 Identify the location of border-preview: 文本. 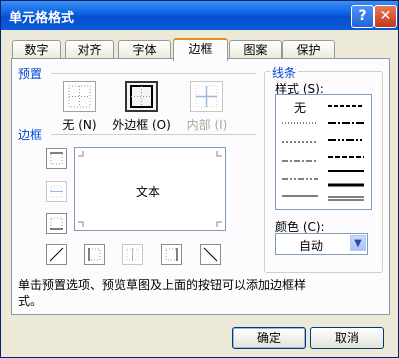
(150, 189).